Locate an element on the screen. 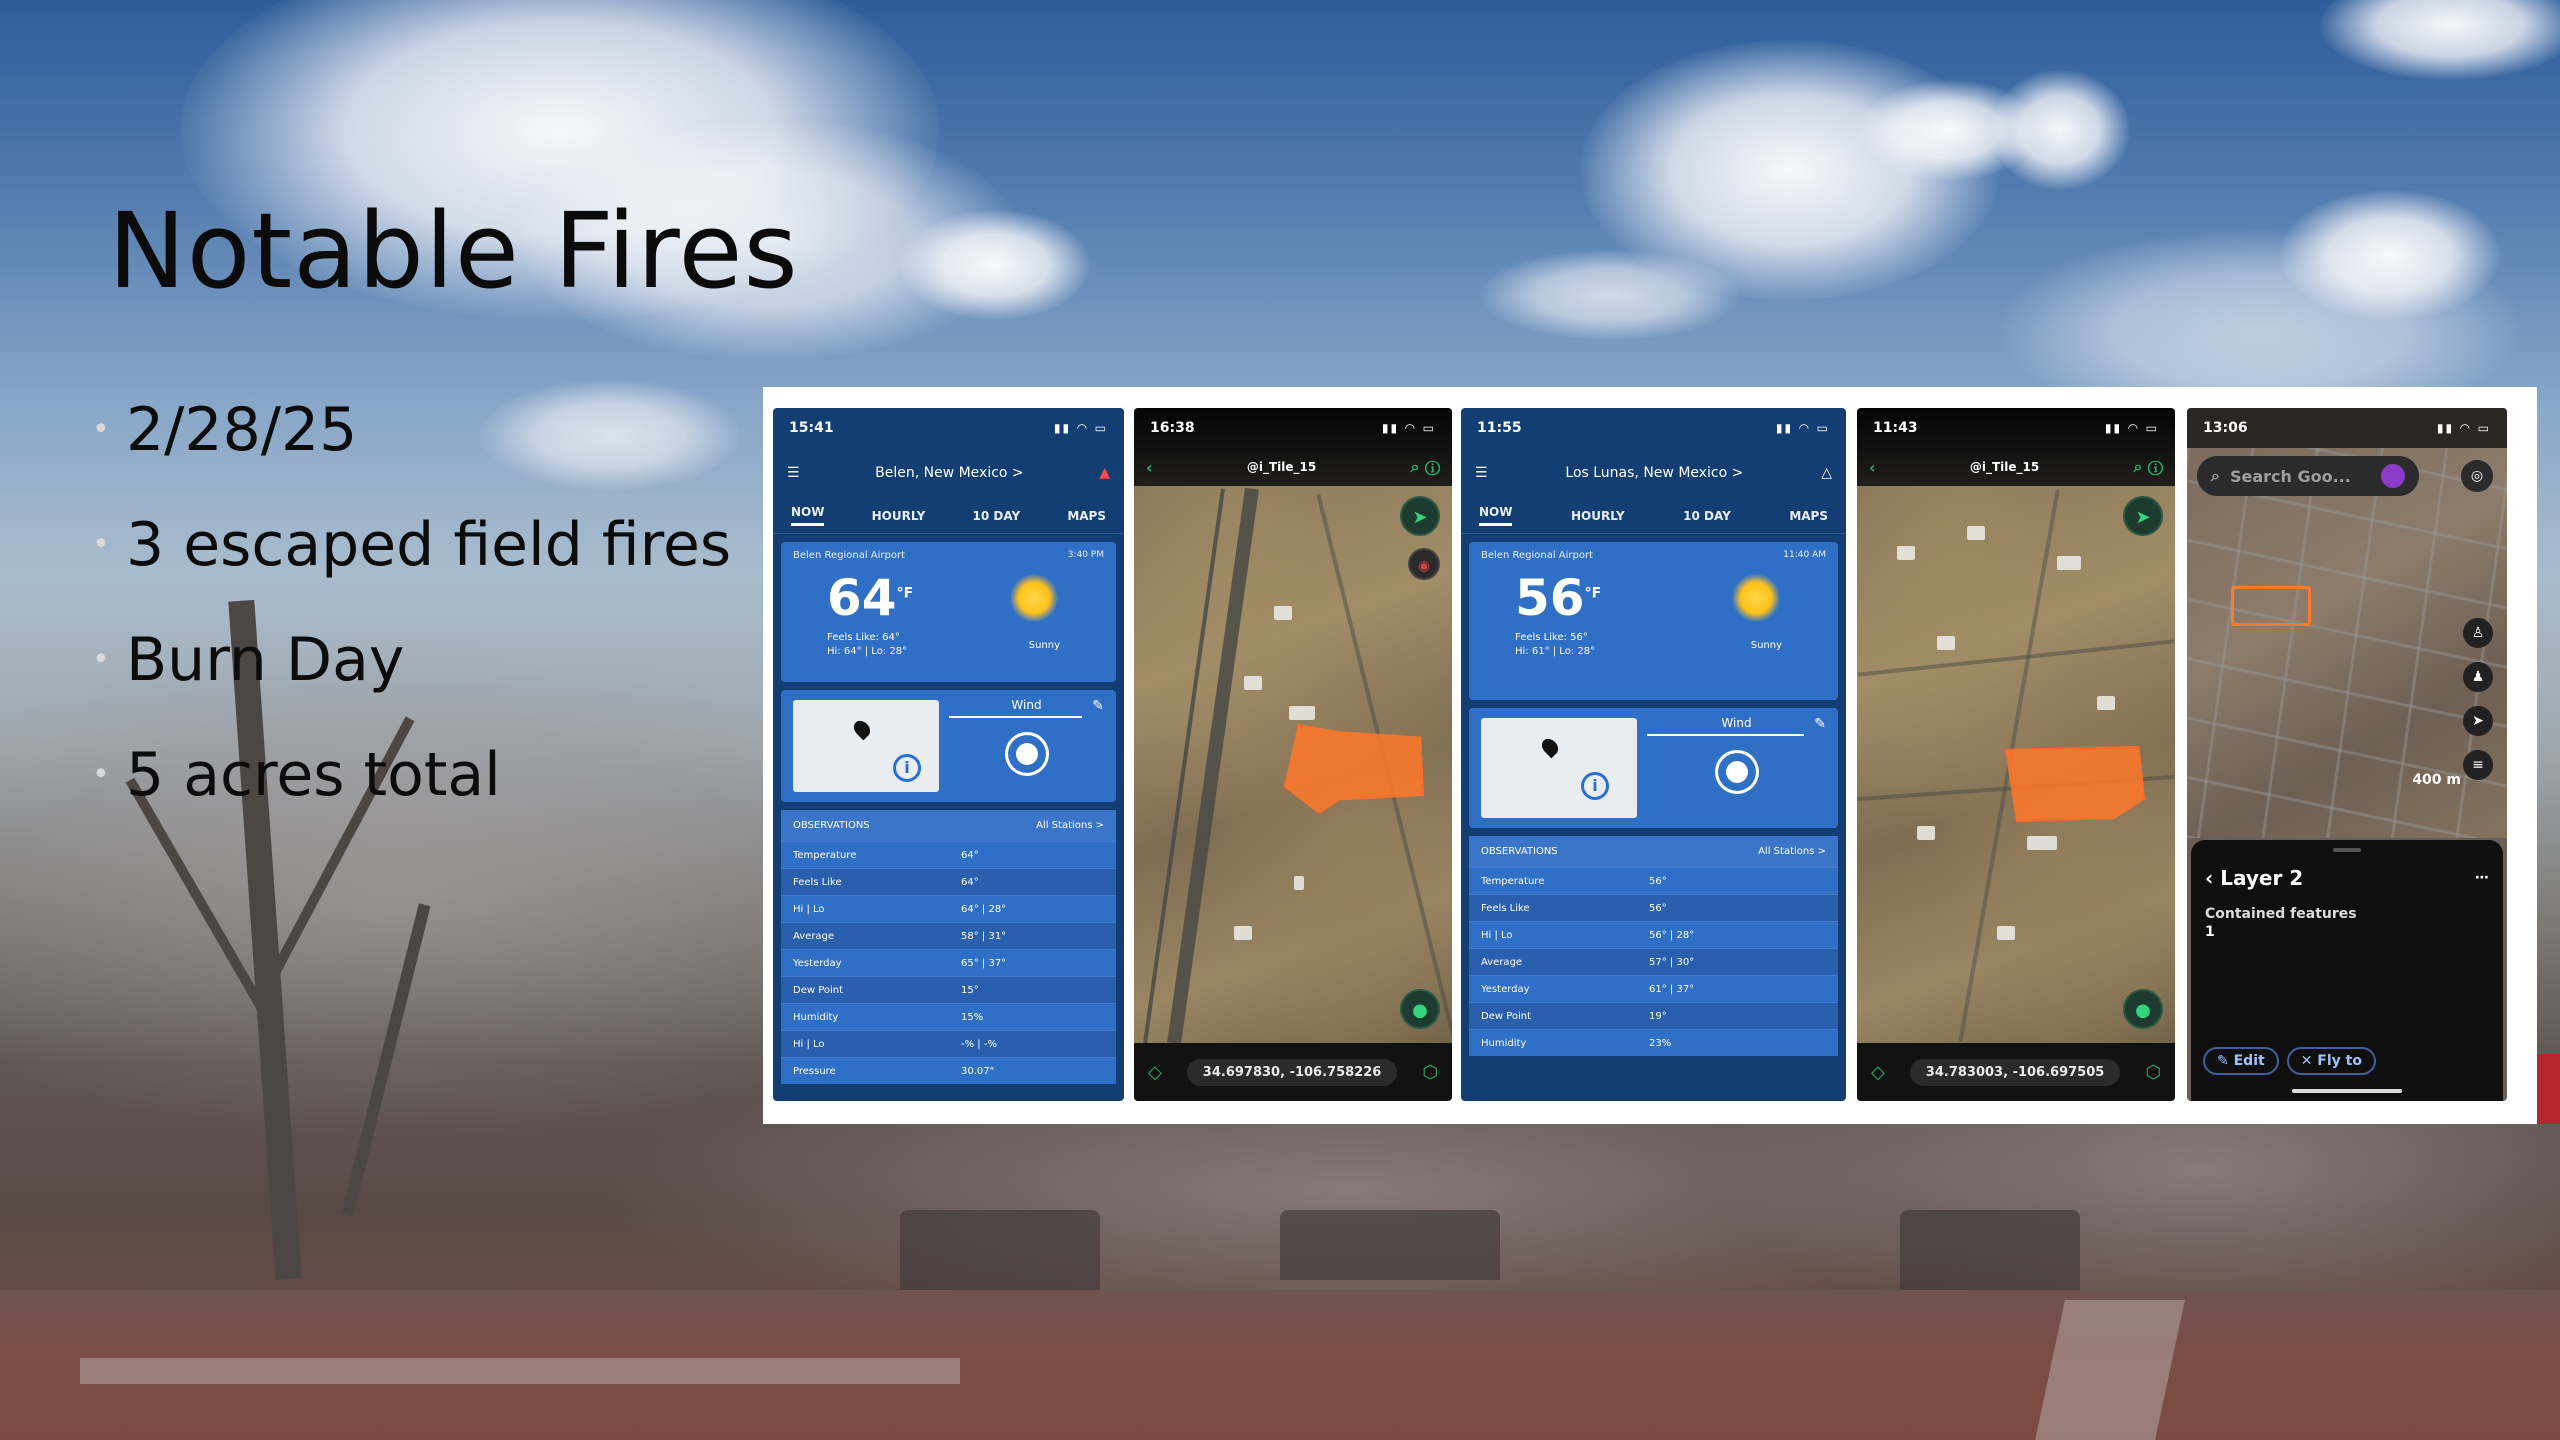  table-row: Humidity 23% is located at coordinates (1653, 1042).